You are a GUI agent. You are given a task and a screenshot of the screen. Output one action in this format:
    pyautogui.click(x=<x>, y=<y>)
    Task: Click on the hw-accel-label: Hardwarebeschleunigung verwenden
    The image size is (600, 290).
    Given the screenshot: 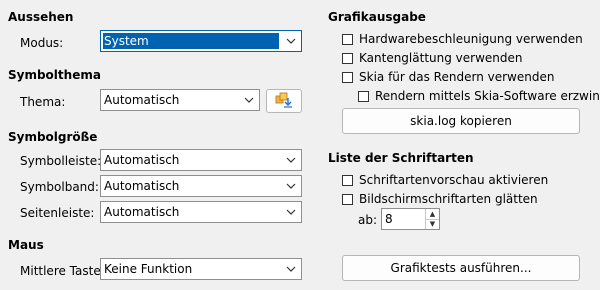 What is the action you would take?
    pyautogui.click(x=471, y=39)
    